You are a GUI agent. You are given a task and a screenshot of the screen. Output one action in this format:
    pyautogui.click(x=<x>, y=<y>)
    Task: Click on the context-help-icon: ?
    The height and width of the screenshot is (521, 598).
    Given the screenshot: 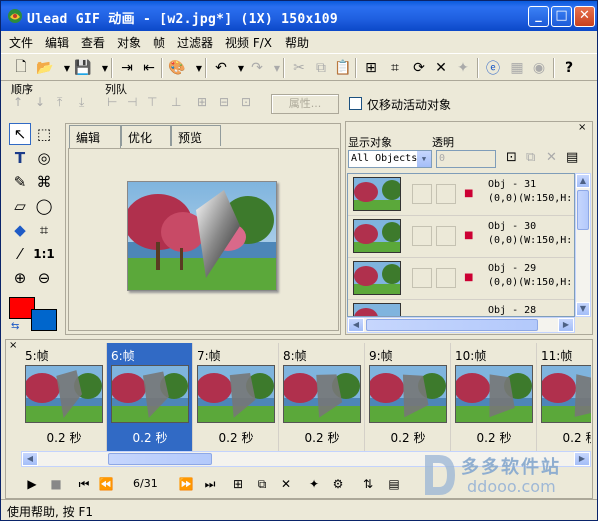 What is the action you would take?
    pyautogui.click(x=569, y=68)
    